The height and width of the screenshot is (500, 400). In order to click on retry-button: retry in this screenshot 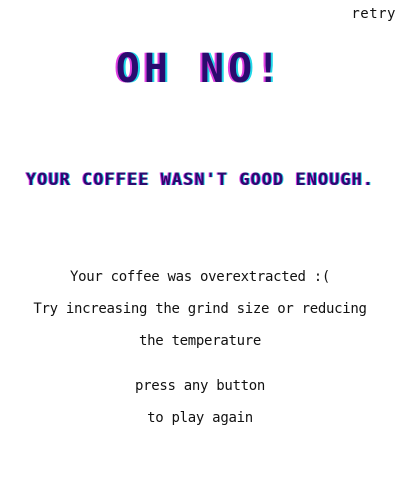, I will do `click(373, 14)`.